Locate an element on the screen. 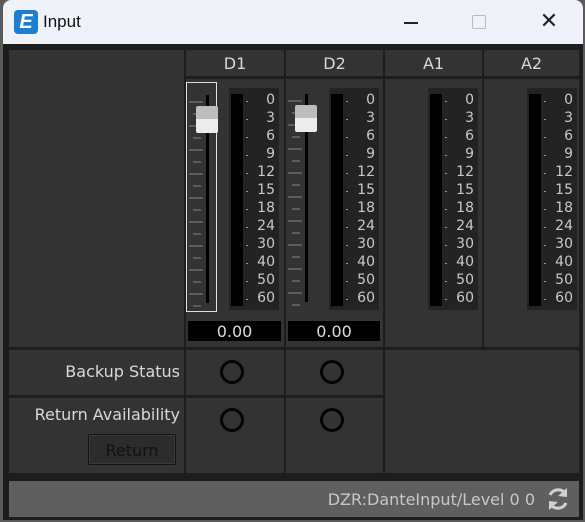 This screenshot has height=522, width=585. meter-scale-label: 50 is located at coordinates (266, 280).